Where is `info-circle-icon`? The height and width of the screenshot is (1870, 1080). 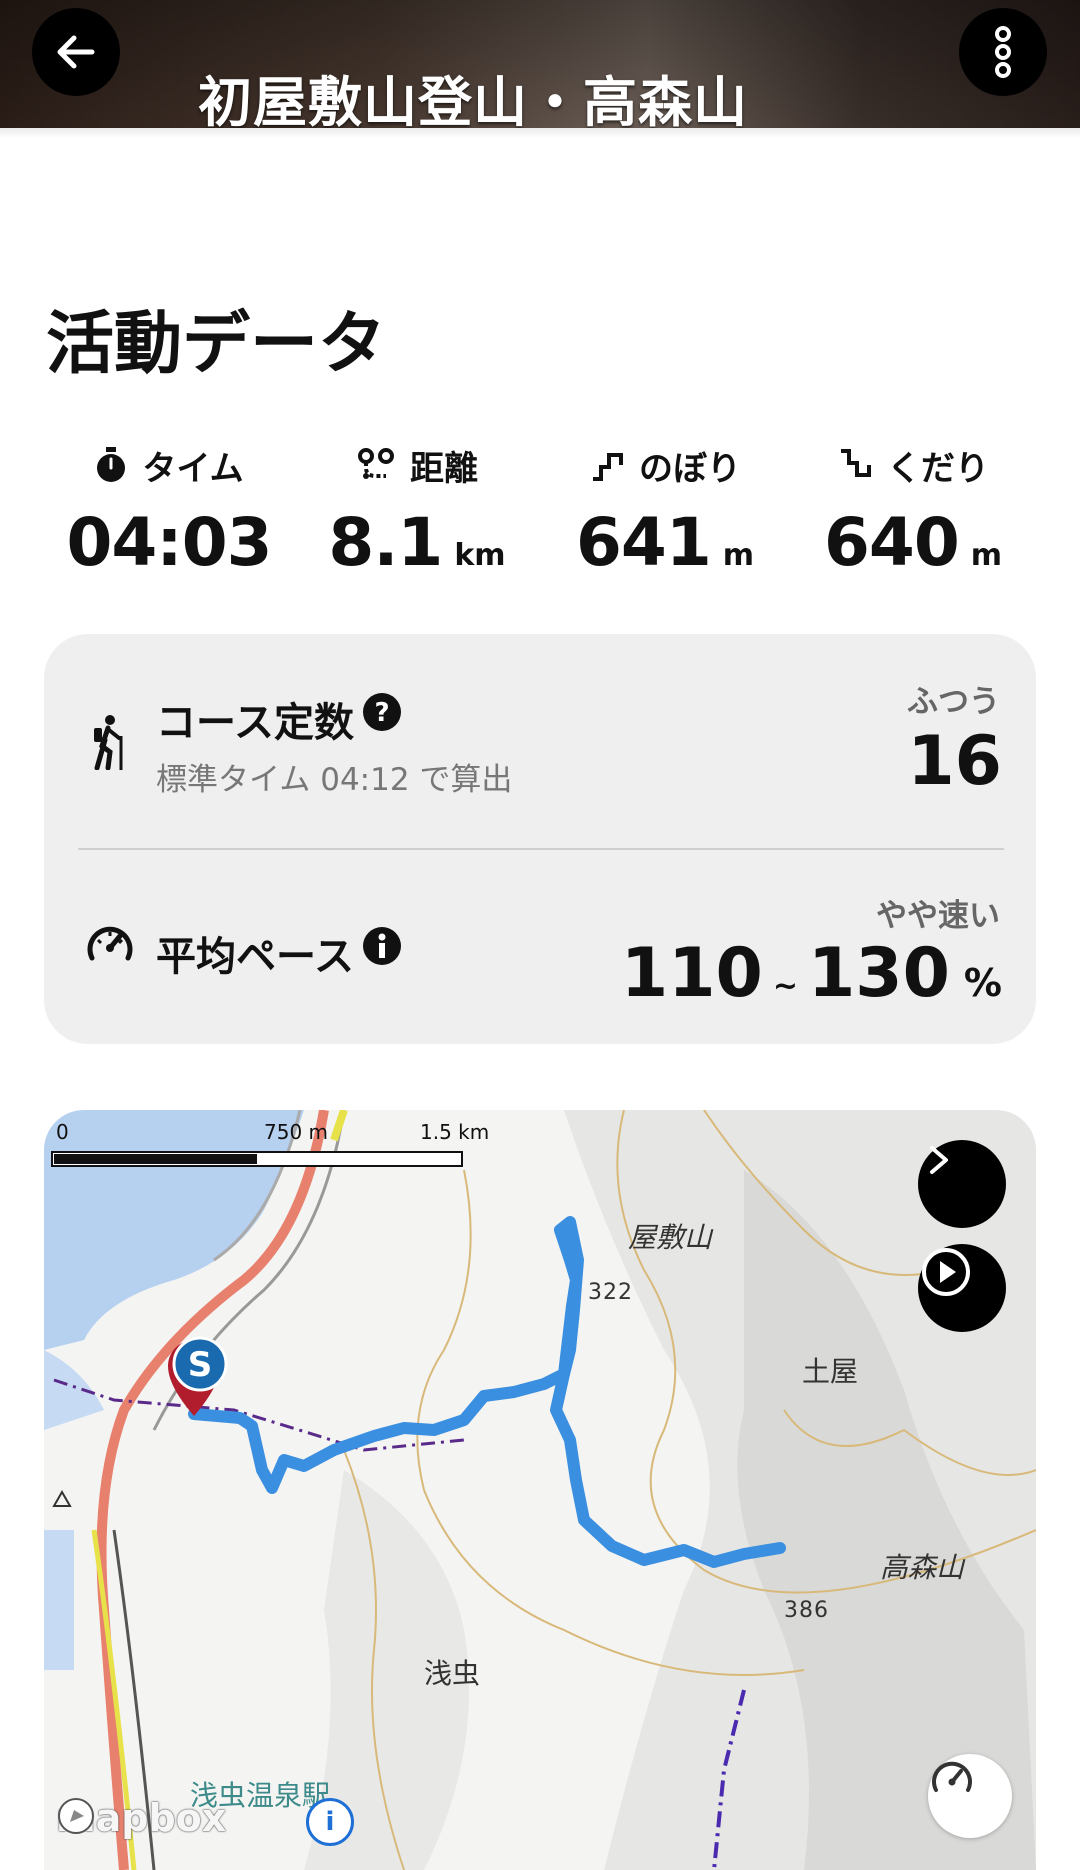 info-circle-icon is located at coordinates (382, 946).